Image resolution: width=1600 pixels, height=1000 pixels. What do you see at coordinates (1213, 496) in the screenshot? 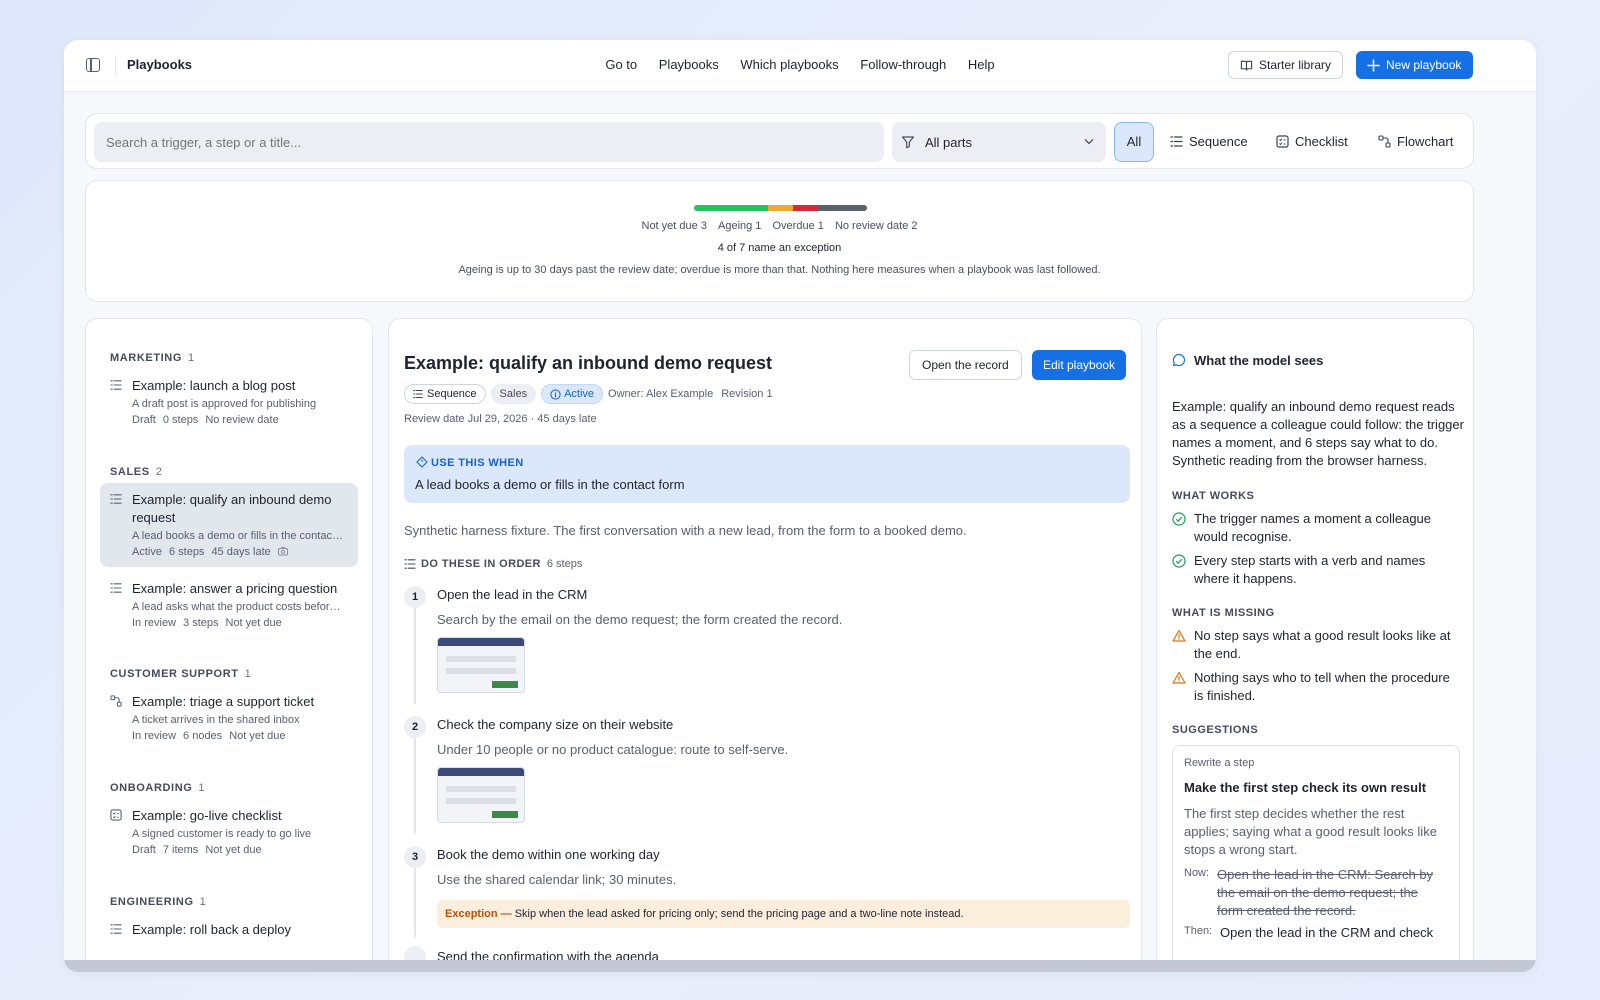
I see `works-heading: WHAT WORKS` at bounding box center [1213, 496].